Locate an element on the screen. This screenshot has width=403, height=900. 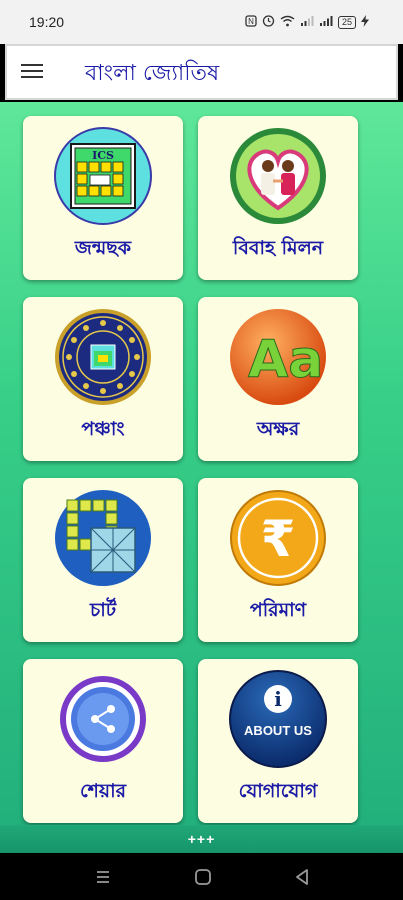
status-time: 19:20 is located at coordinates (47, 22).